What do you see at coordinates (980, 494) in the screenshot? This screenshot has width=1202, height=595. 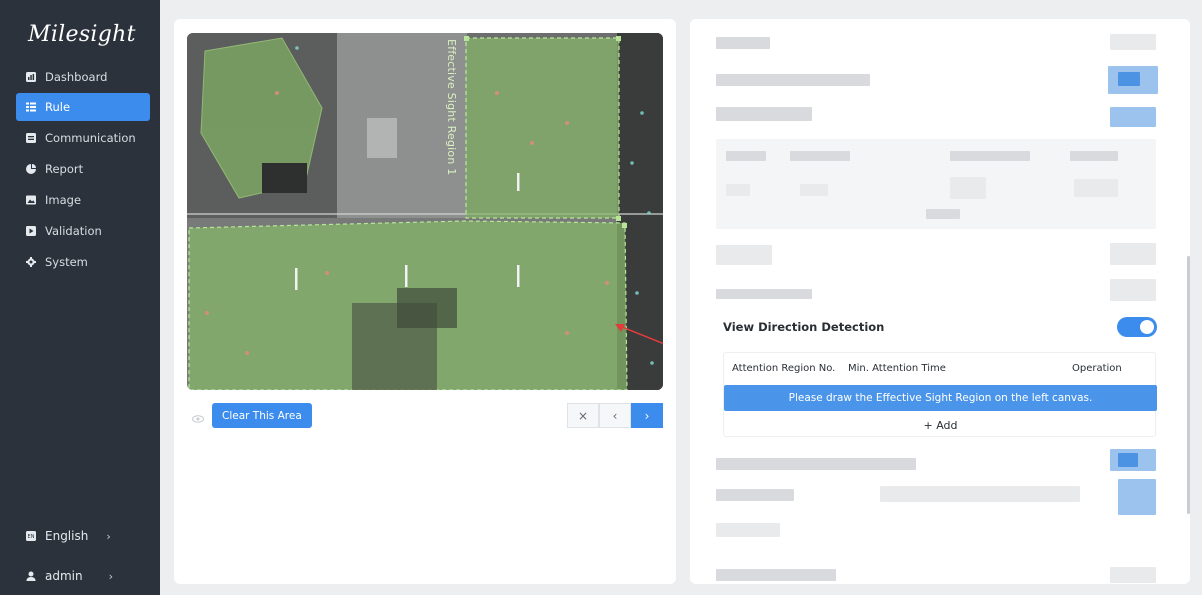 I see `blurred-input` at bounding box center [980, 494].